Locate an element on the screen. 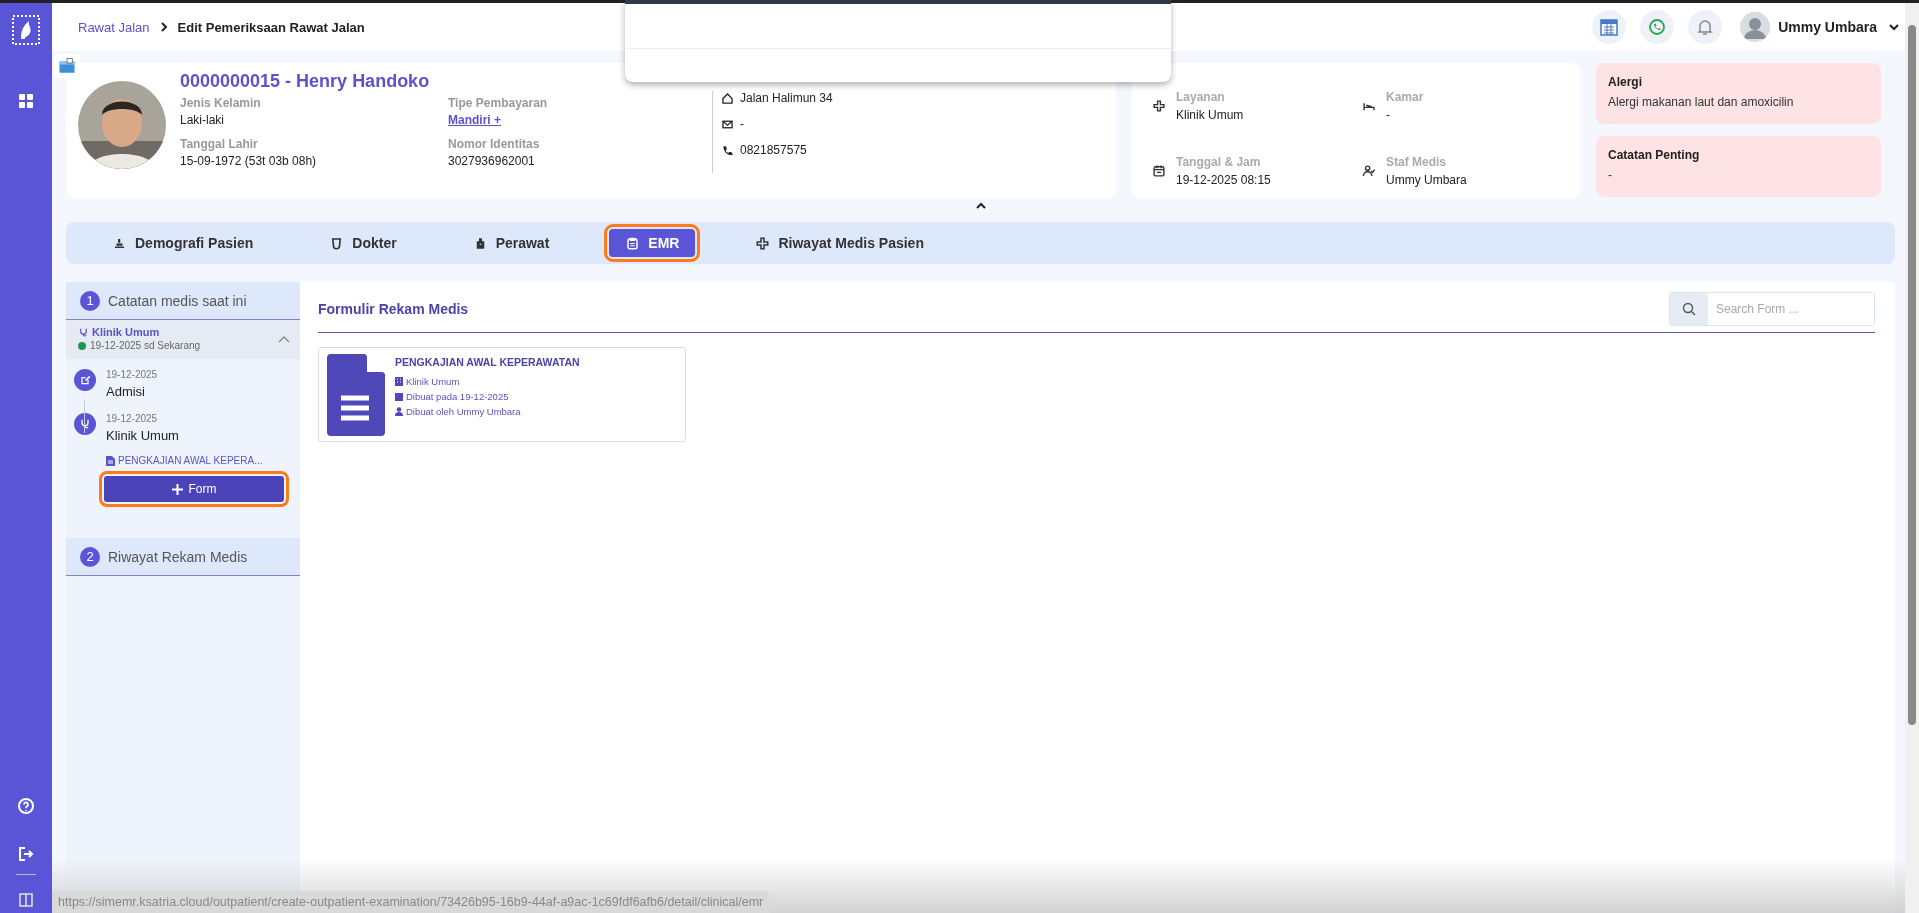  section-header: 1 Catatan medis saat ini is located at coordinates (183, 301).